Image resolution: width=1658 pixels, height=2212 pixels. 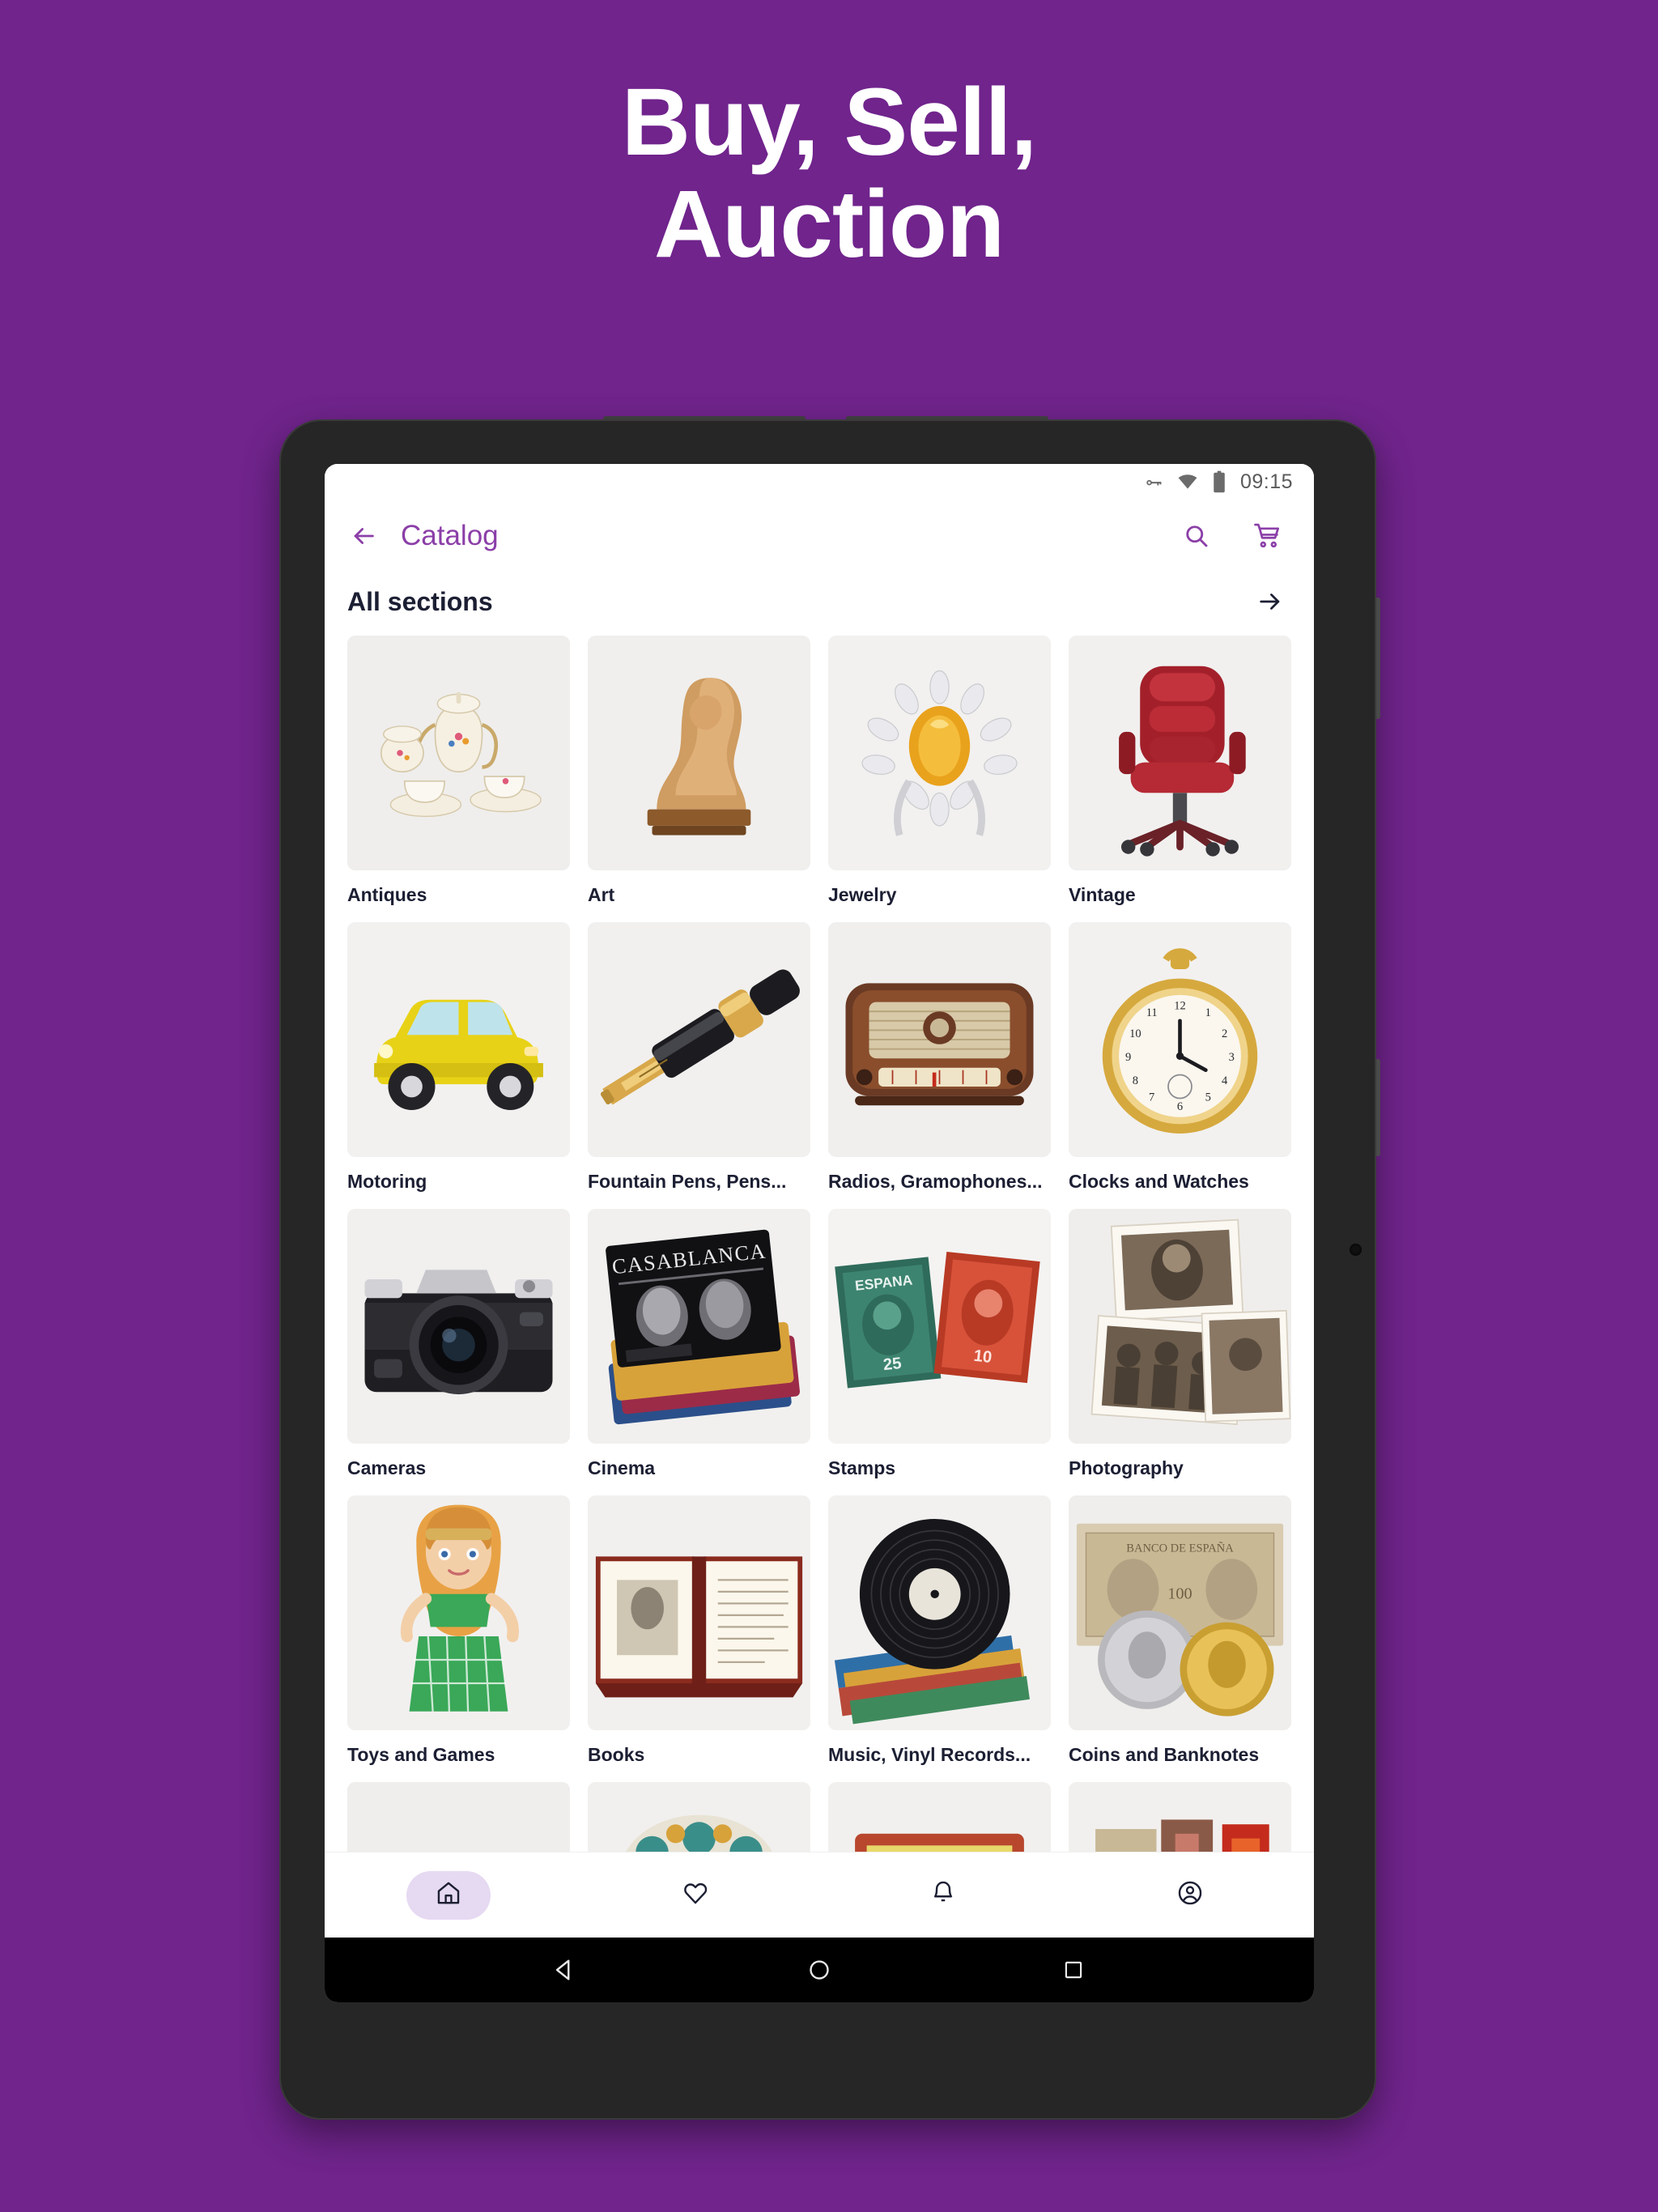 I want to click on hero-headline: Buy, Sell, Auction, so click(x=829, y=174).